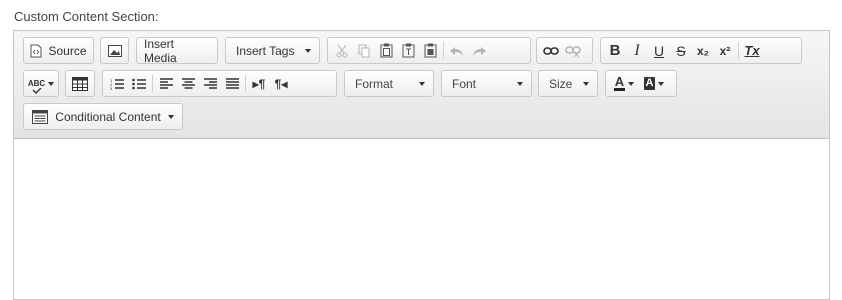 The height and width of the screenshot is (300, 842). I want to click on spellcheck-group: ABC, so click(41, 83).